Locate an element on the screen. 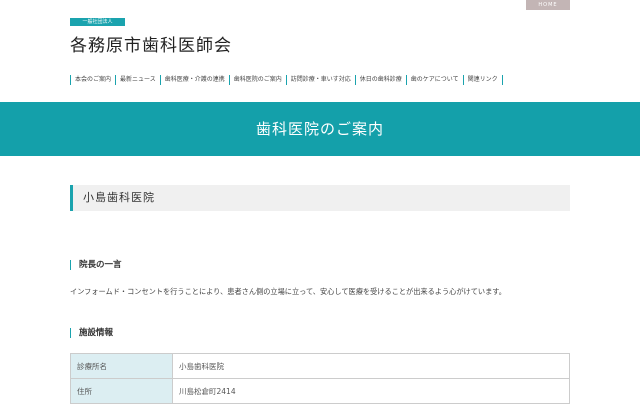 The height and width of the screenshot is (404, 640). nav-item-dental-care: 歯のケアについて is located at coordinates (434, 80).